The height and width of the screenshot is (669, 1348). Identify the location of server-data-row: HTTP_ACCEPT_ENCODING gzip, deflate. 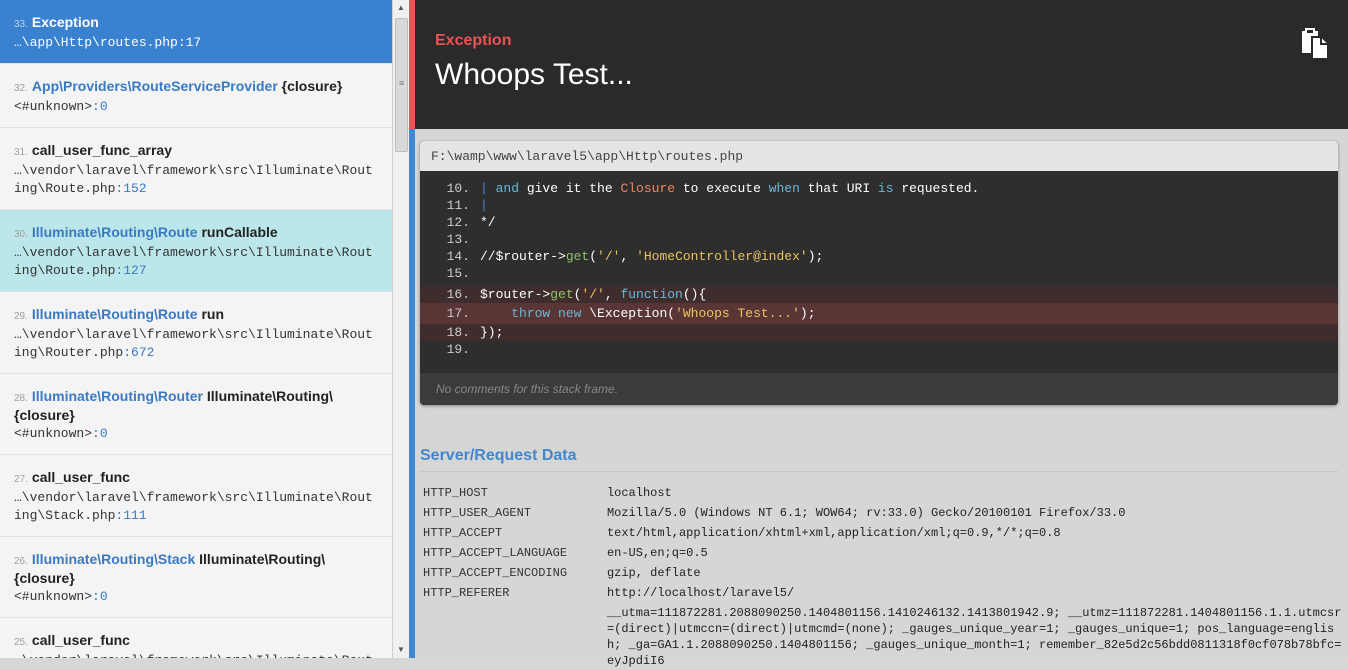
(885, 575).